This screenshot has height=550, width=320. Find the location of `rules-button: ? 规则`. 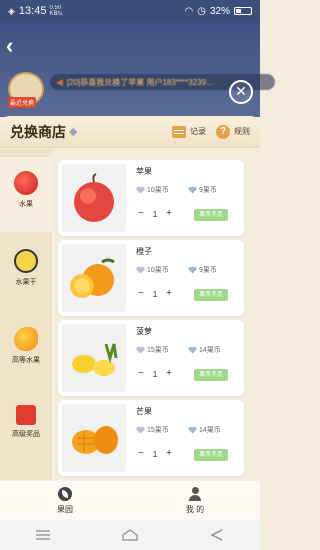

rules-button: ? 规则 is located at coordinates (233, 131).